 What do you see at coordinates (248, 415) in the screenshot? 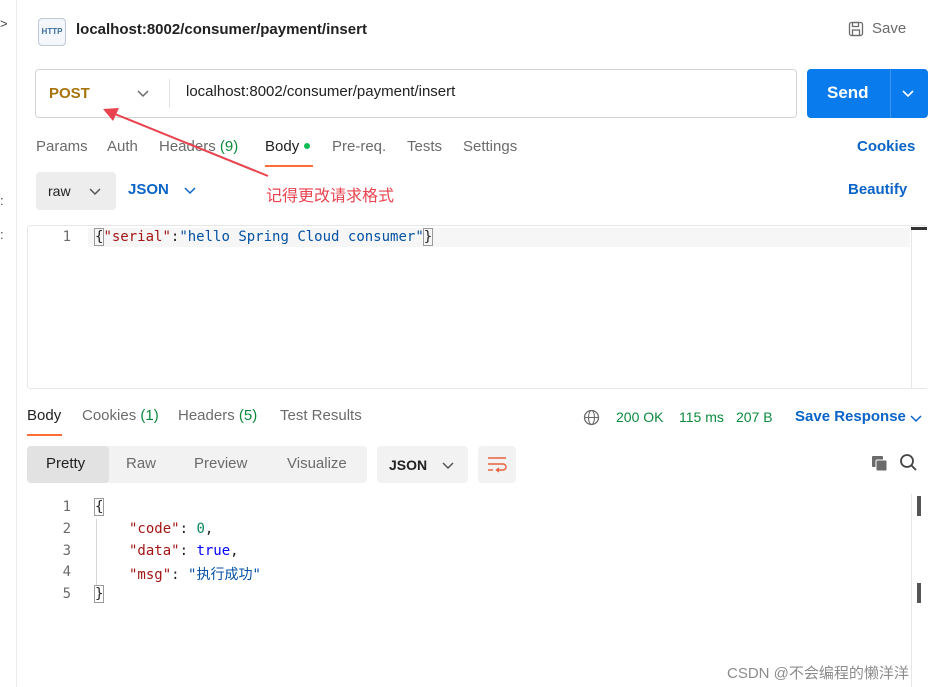
I see `tab-count: (5)` at bounding box center [248, 415].